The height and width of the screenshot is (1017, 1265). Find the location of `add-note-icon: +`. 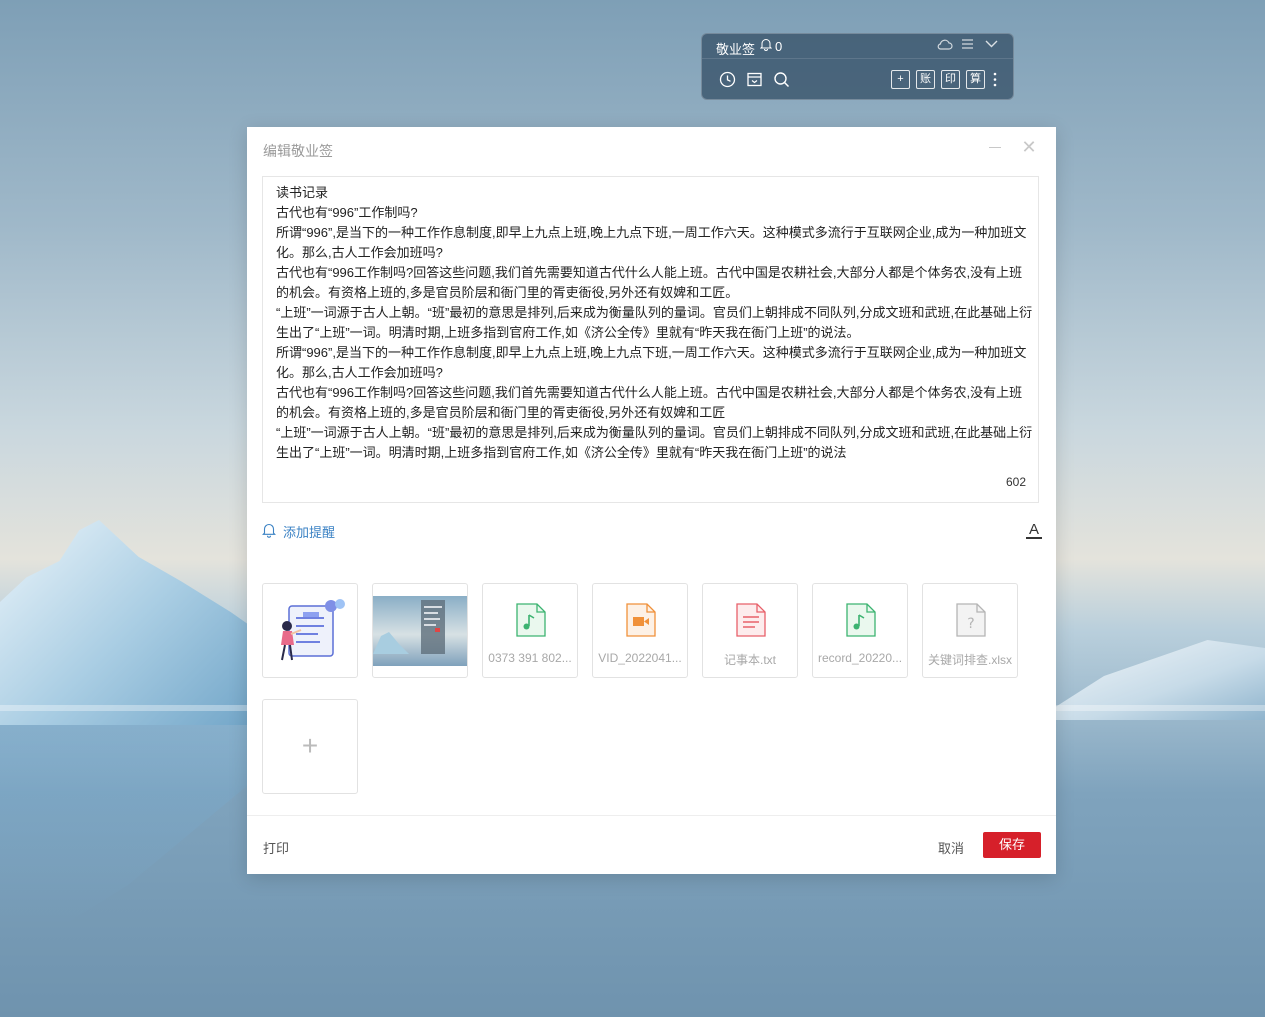

add-note-icon: + is located at coordinates (900, 79).